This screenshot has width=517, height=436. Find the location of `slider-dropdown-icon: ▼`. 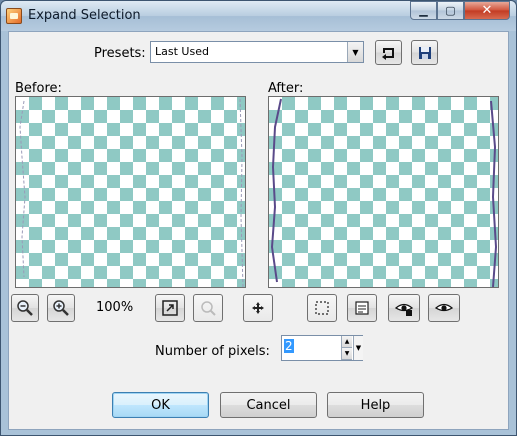

slider-dropdown-icon: ▼ is located at coordinates (358, 348).